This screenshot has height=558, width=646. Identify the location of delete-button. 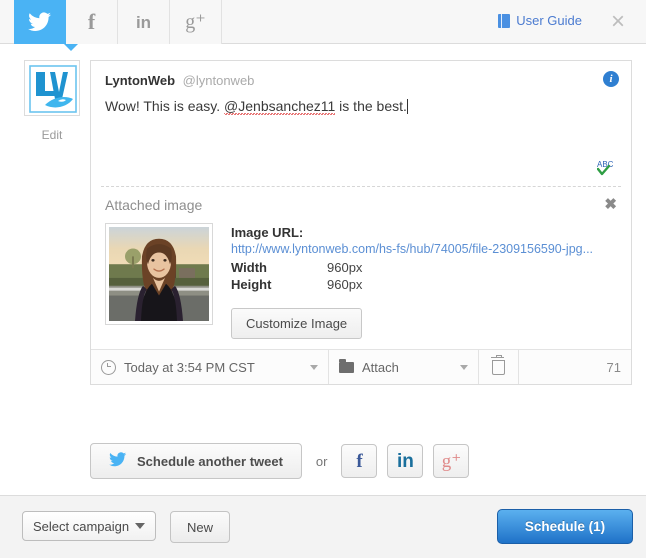
(499, 367).